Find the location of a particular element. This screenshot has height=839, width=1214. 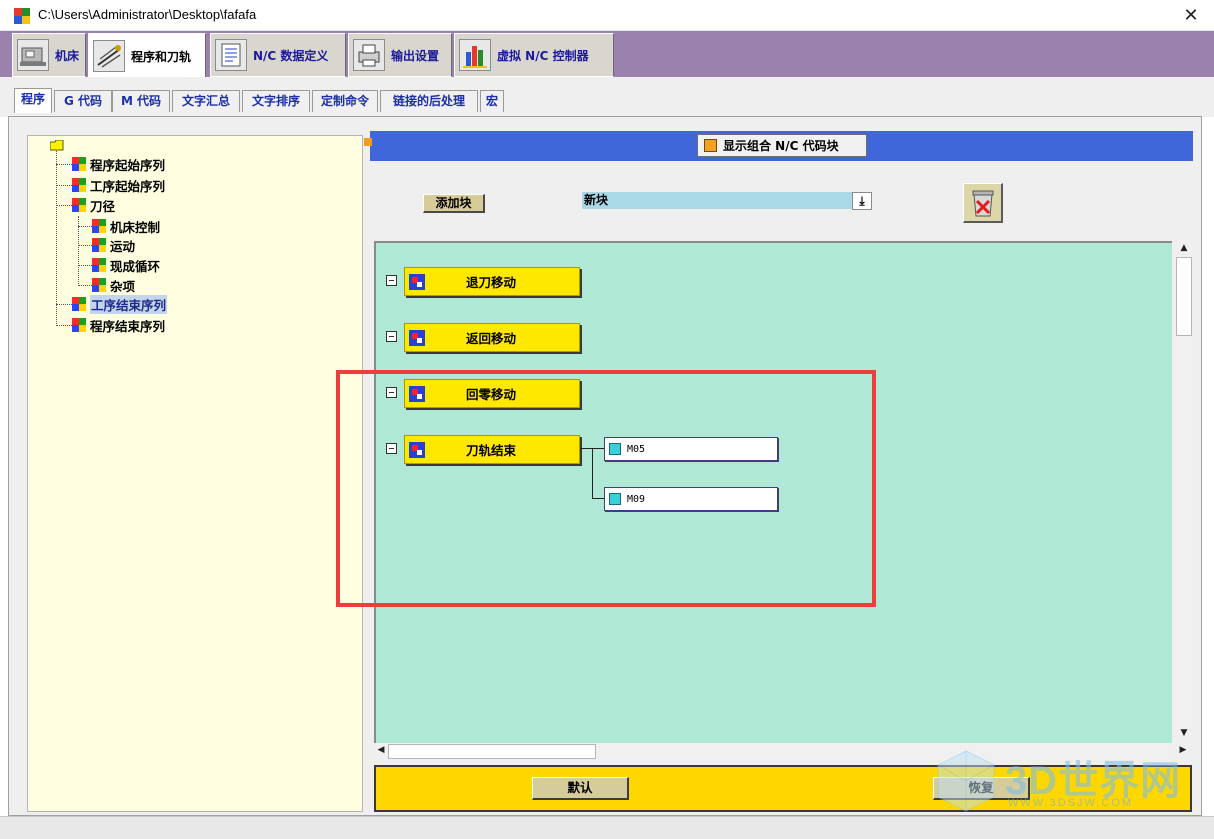

show-combined-toggle: 显示组合 N/C 代码块 is located at coordinates (782, 145).